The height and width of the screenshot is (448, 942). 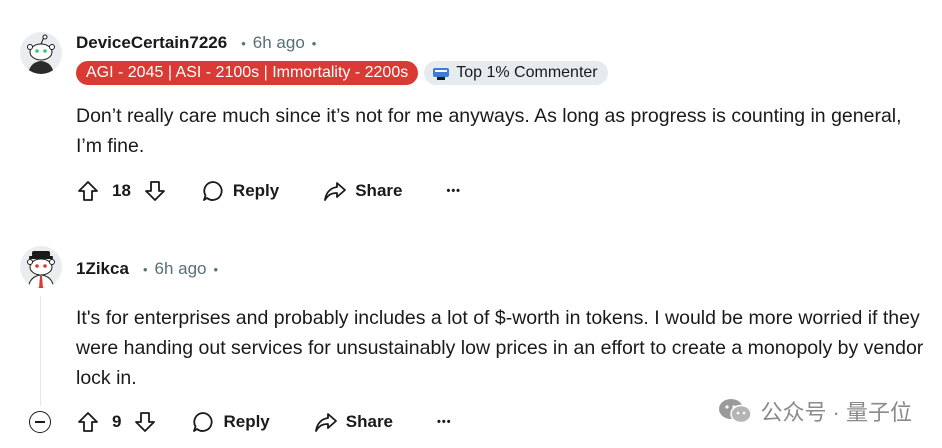 What do you see at coordinates (121, 190) in the screenshot?
I see `vote-score: 18` at bounding box center [121, 190].